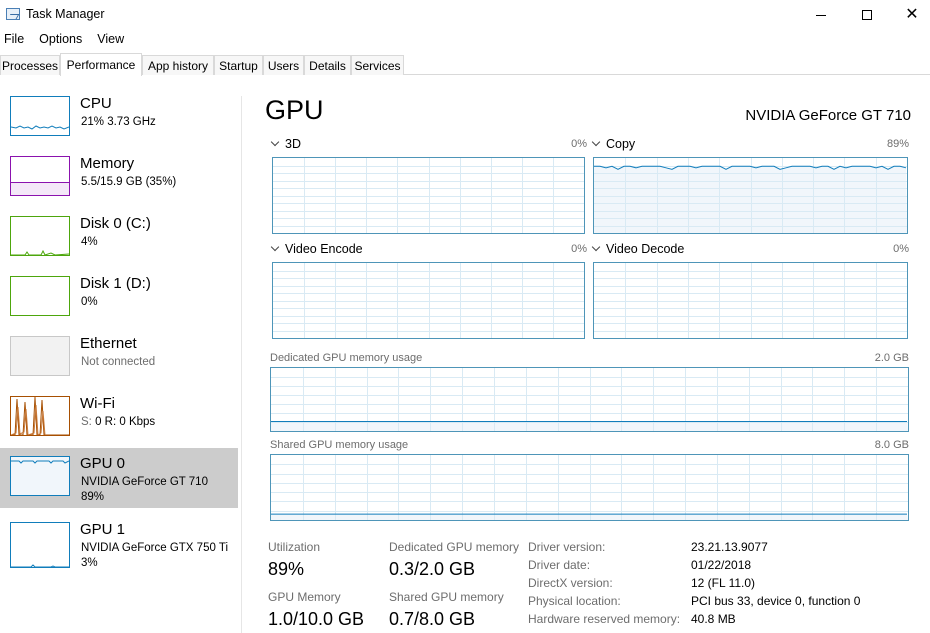 The image size is (930, 633). I want to click on sidebar-item-gpu0: GPU 0 NVIDIA GeForce GT 710 89%, so click(119, 478).